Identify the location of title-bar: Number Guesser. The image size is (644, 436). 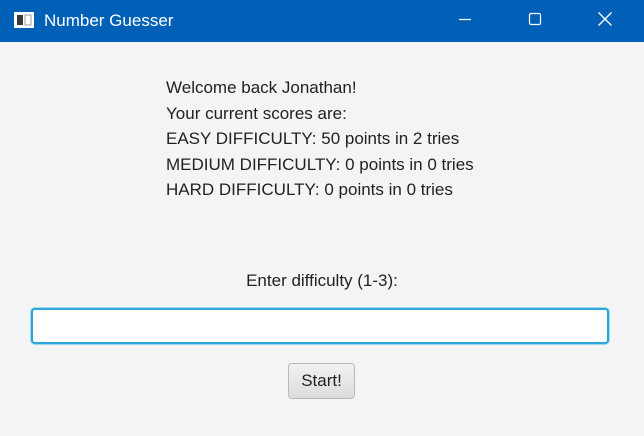
(322, 21).